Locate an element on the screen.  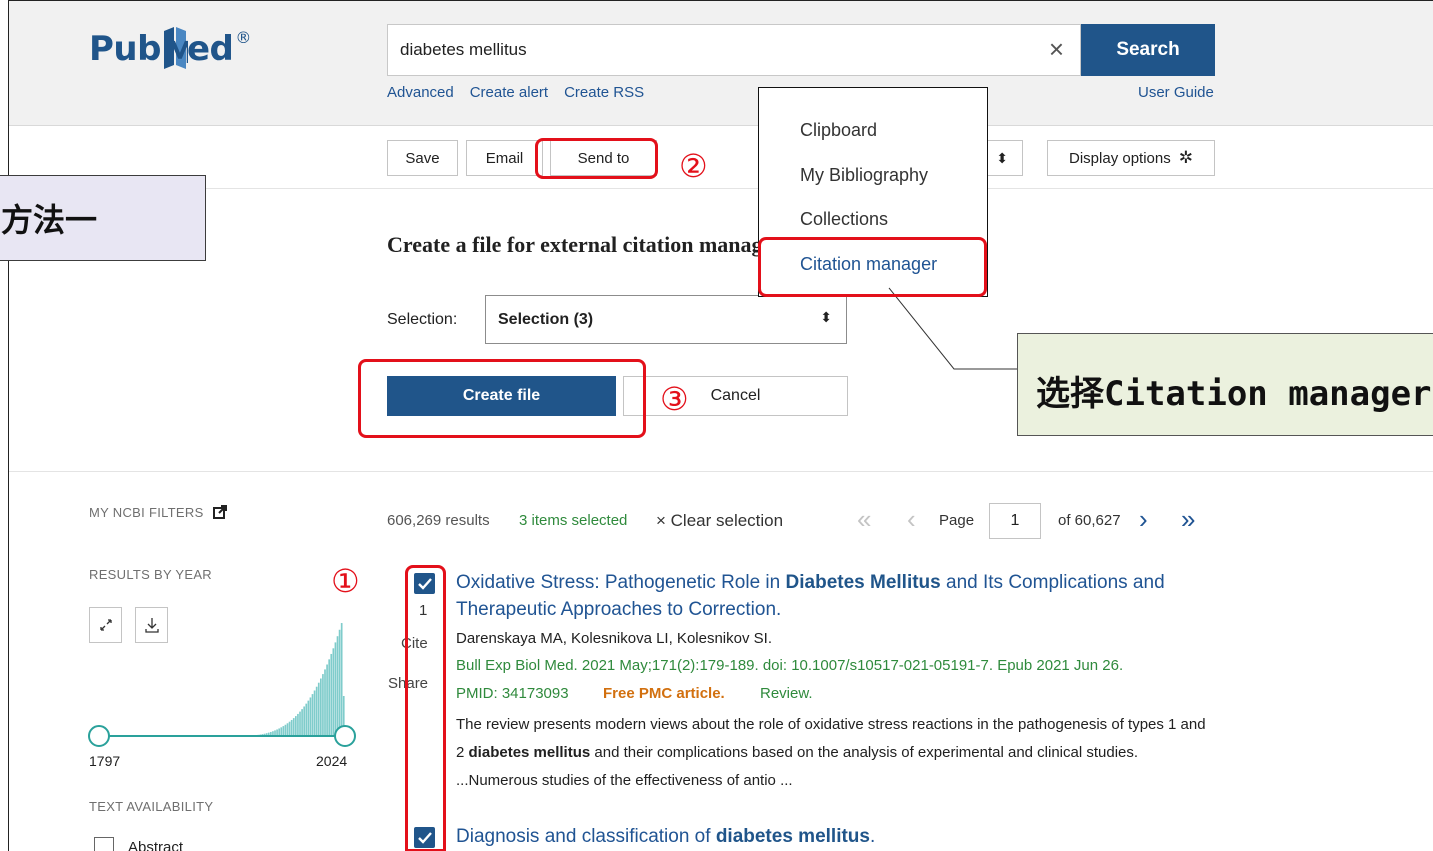
create-alert-link: Create alert is located at coordinates (509, 92).